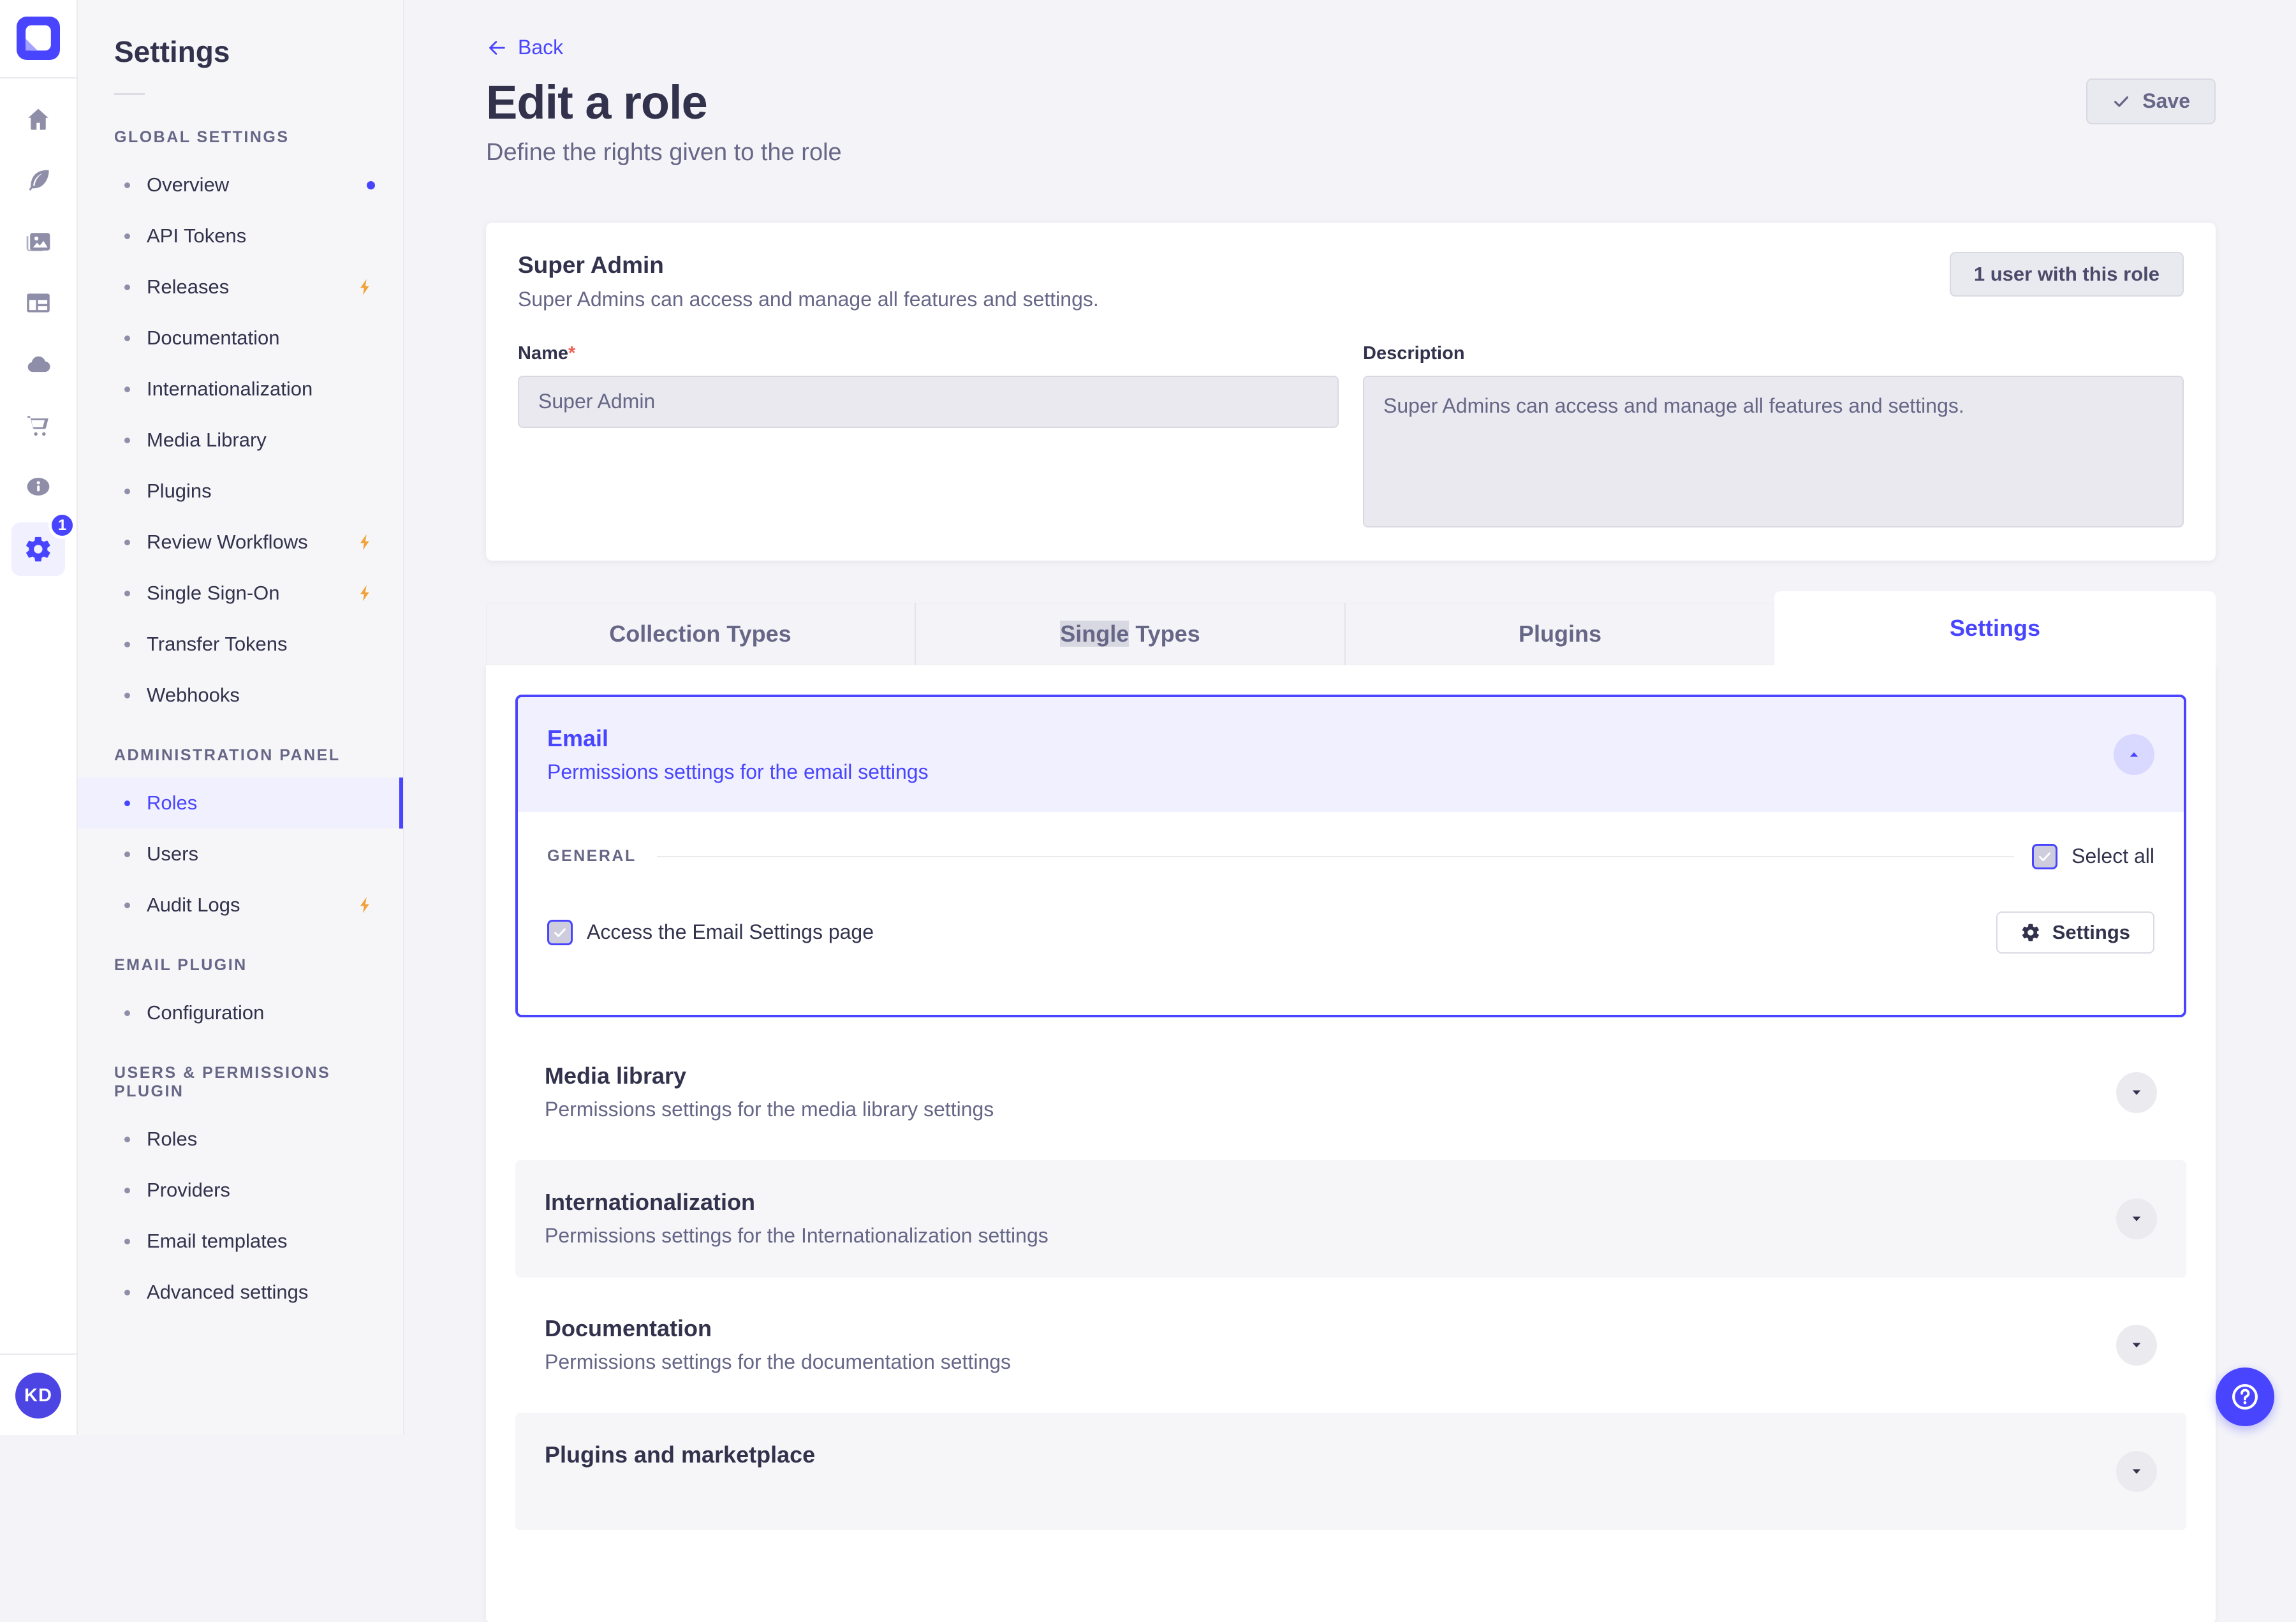  Describe the element at coordinates (2113, 856) in the screenshot. I see `select-all-label: Select all` at that location.